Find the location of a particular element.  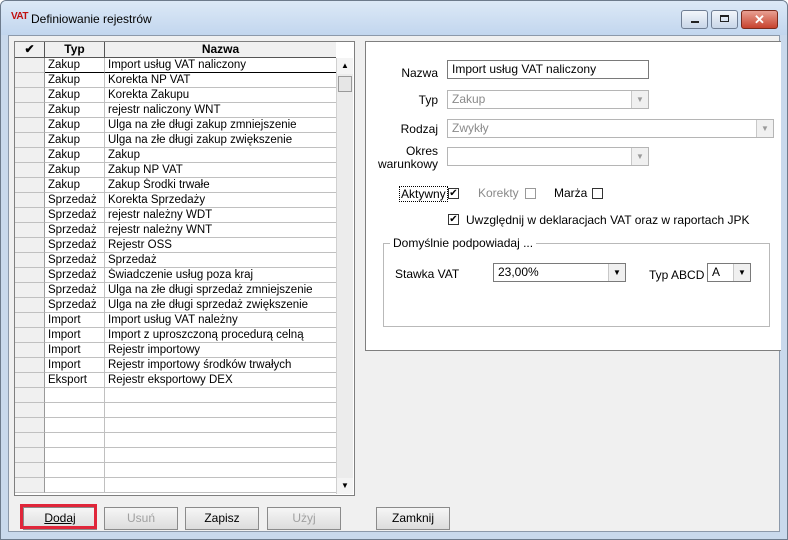

uzyj-button-label: Użyj is located at coordinates (304, 518).